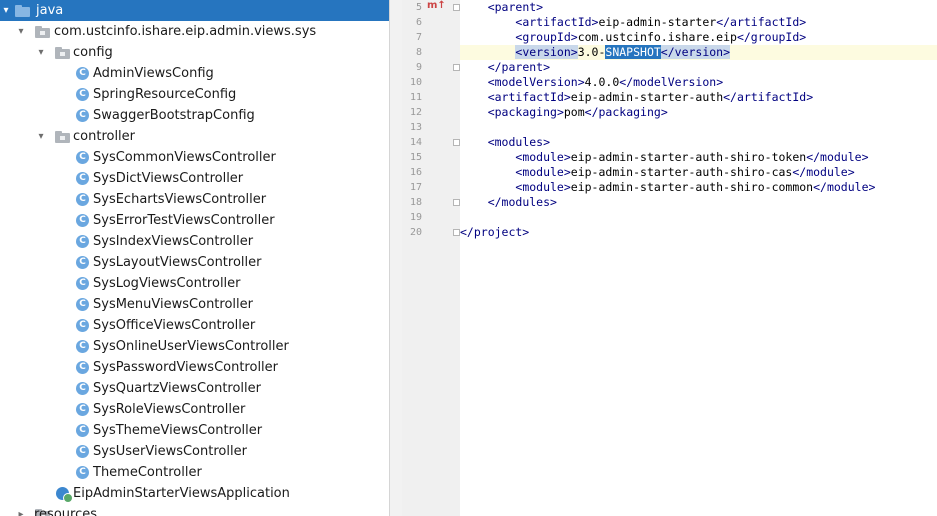 The image size is (937, 516). Describe the element at coordinates (688, 157) in the screenshot. I see `xml-text: eip-admin-starter-auth-shiro-token` at that location.